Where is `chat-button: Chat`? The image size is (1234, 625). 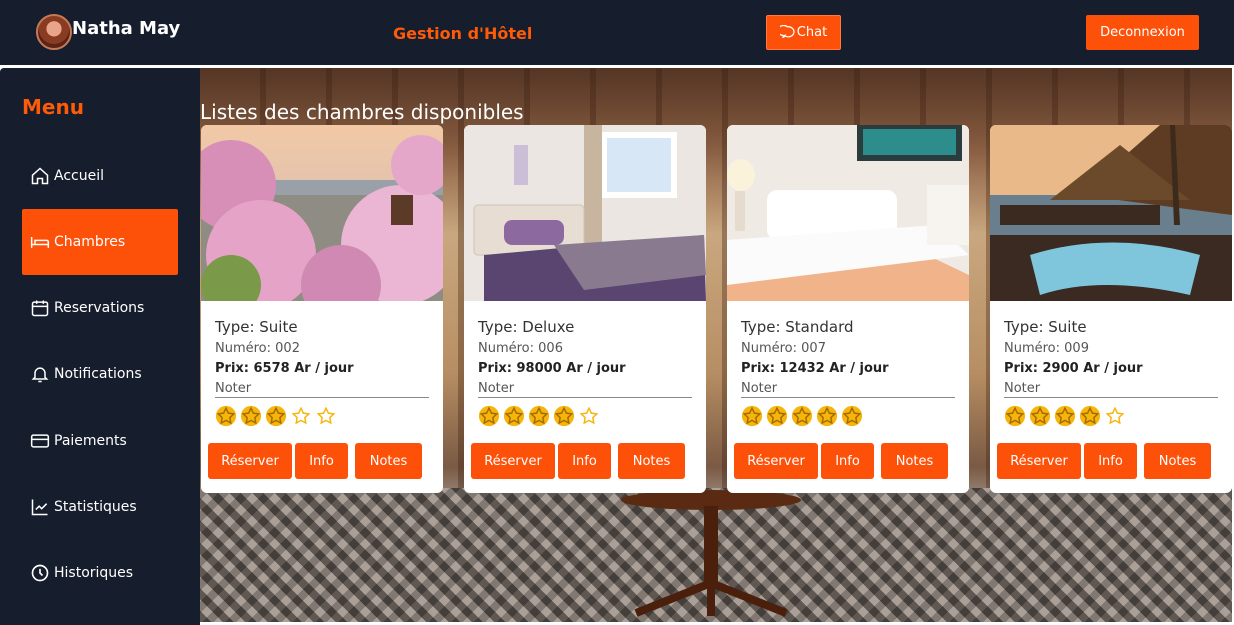 chat-button: Chat is located at coordinates (803, 32).